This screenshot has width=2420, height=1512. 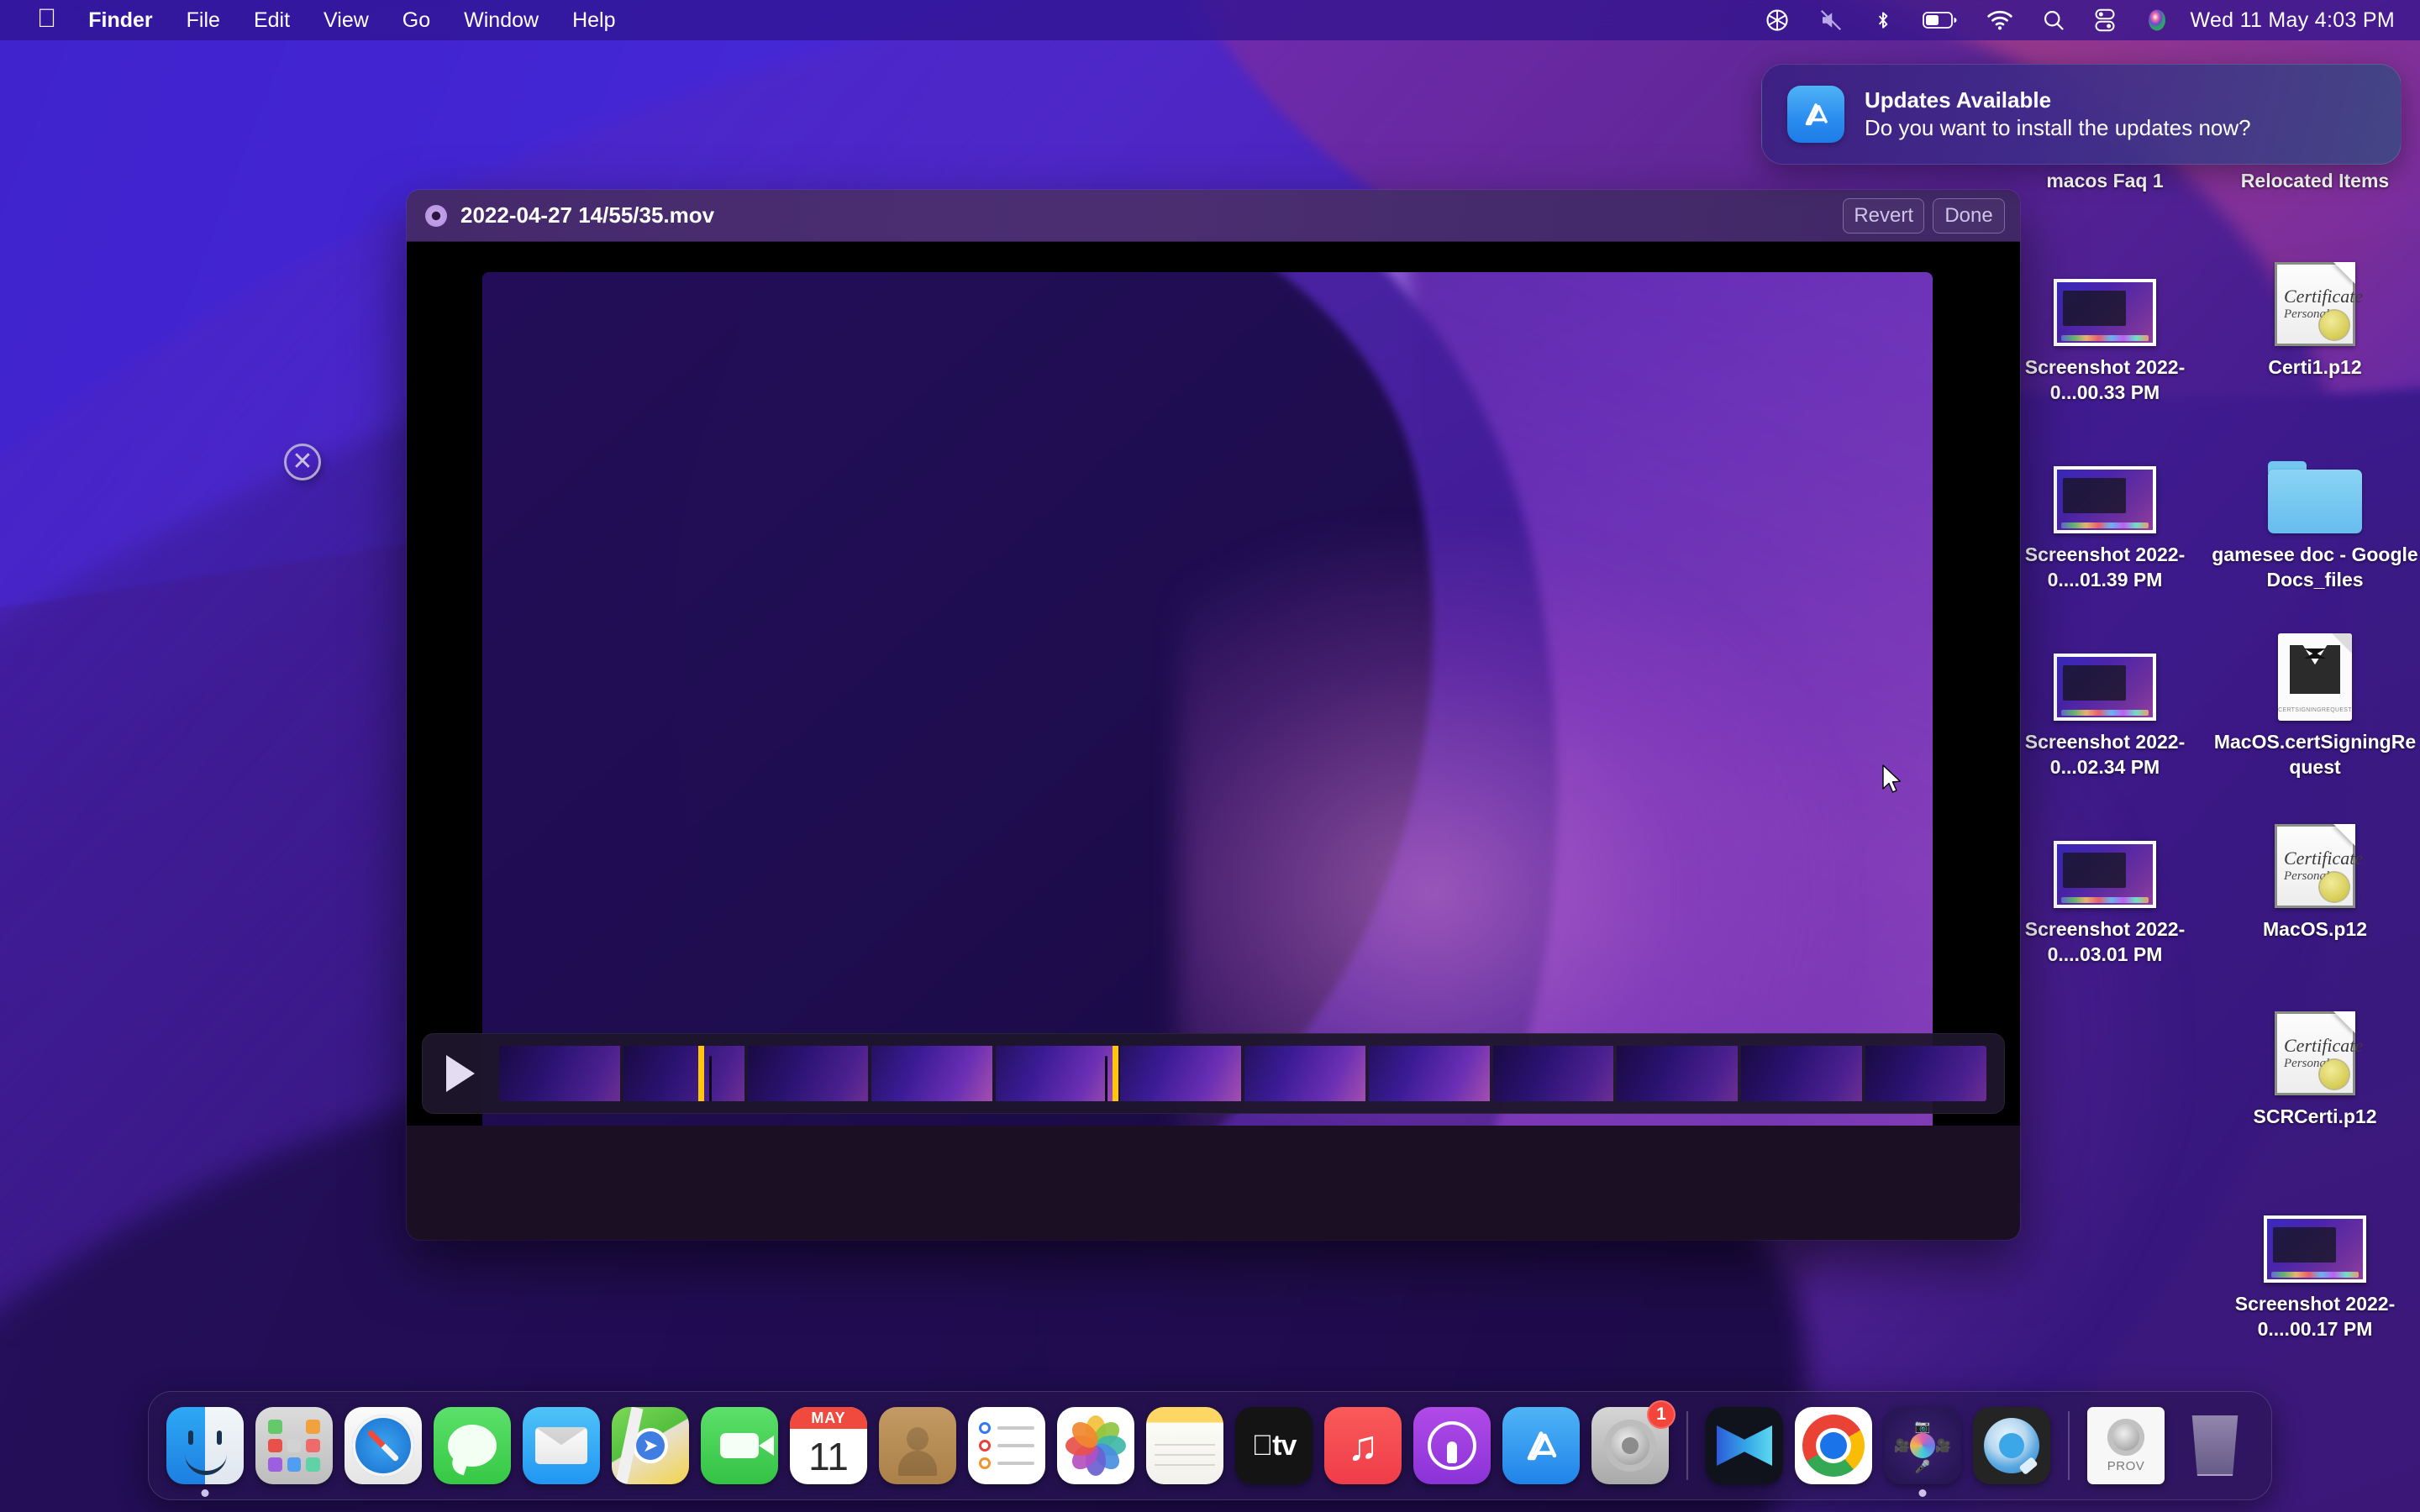 I want to click on desktop-icon-certi1-p12: Certificate Personal Certi1.p12, so click(x=2315, y=316).